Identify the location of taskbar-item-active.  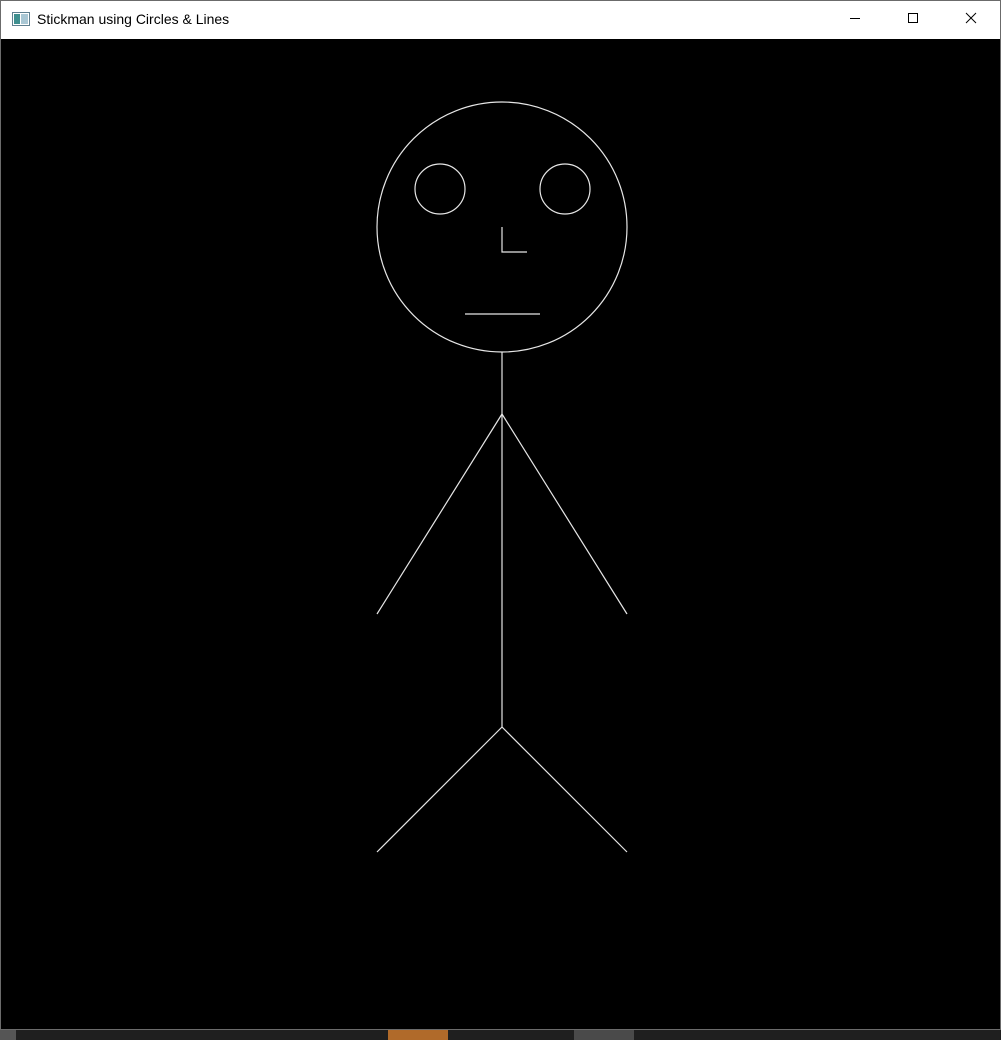
(418, 1035).